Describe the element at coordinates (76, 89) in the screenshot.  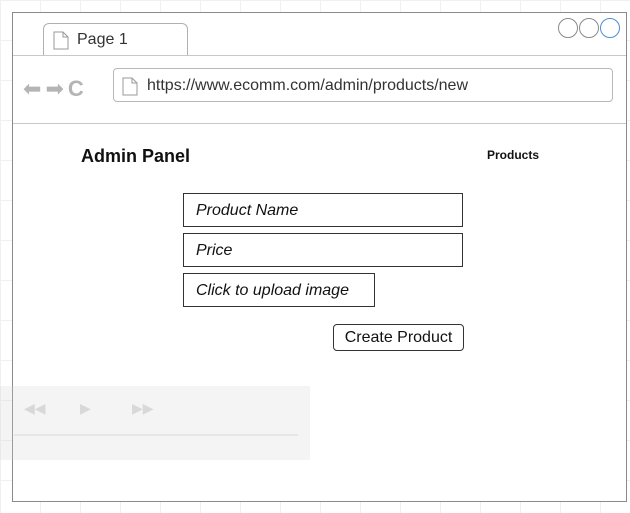
I see `reload-icon: C` at that location.